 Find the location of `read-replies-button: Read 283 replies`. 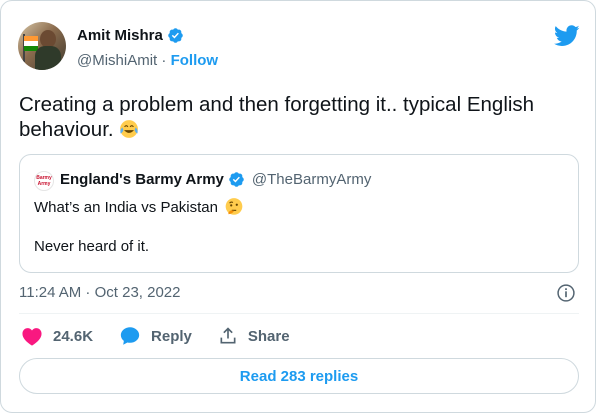

read-replies-button: Read 283 replies is located at coordinates (299, 376).